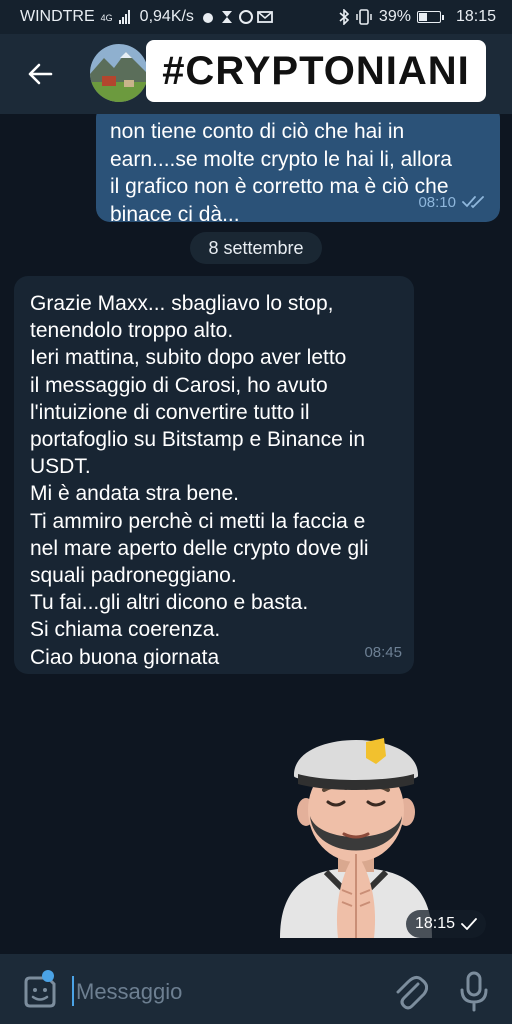 This screenshot has height=1024, width=512. I want to click on notification-icons, so click(237, 17).